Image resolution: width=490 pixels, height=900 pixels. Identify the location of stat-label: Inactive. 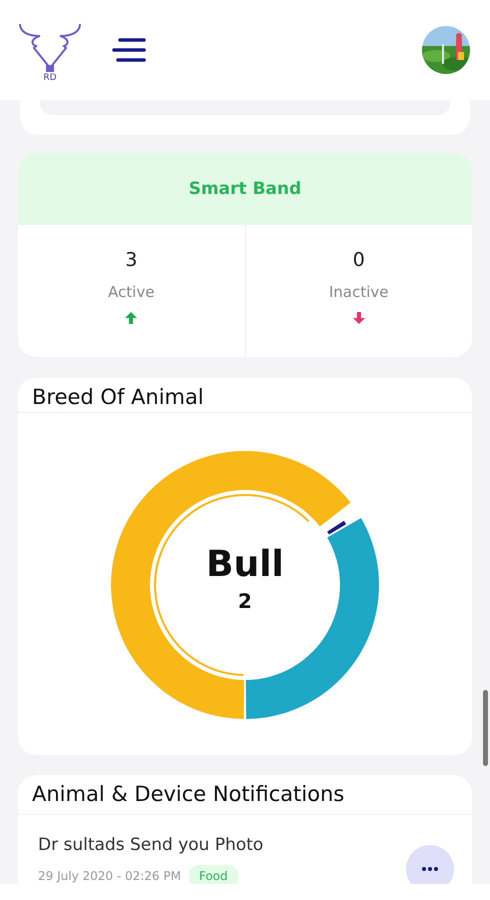
(358, 292).